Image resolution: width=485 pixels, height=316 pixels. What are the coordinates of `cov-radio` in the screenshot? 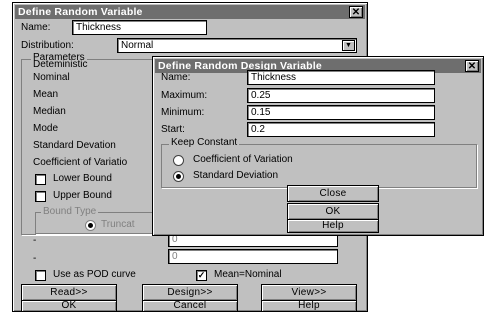 It's located at (178, 160).